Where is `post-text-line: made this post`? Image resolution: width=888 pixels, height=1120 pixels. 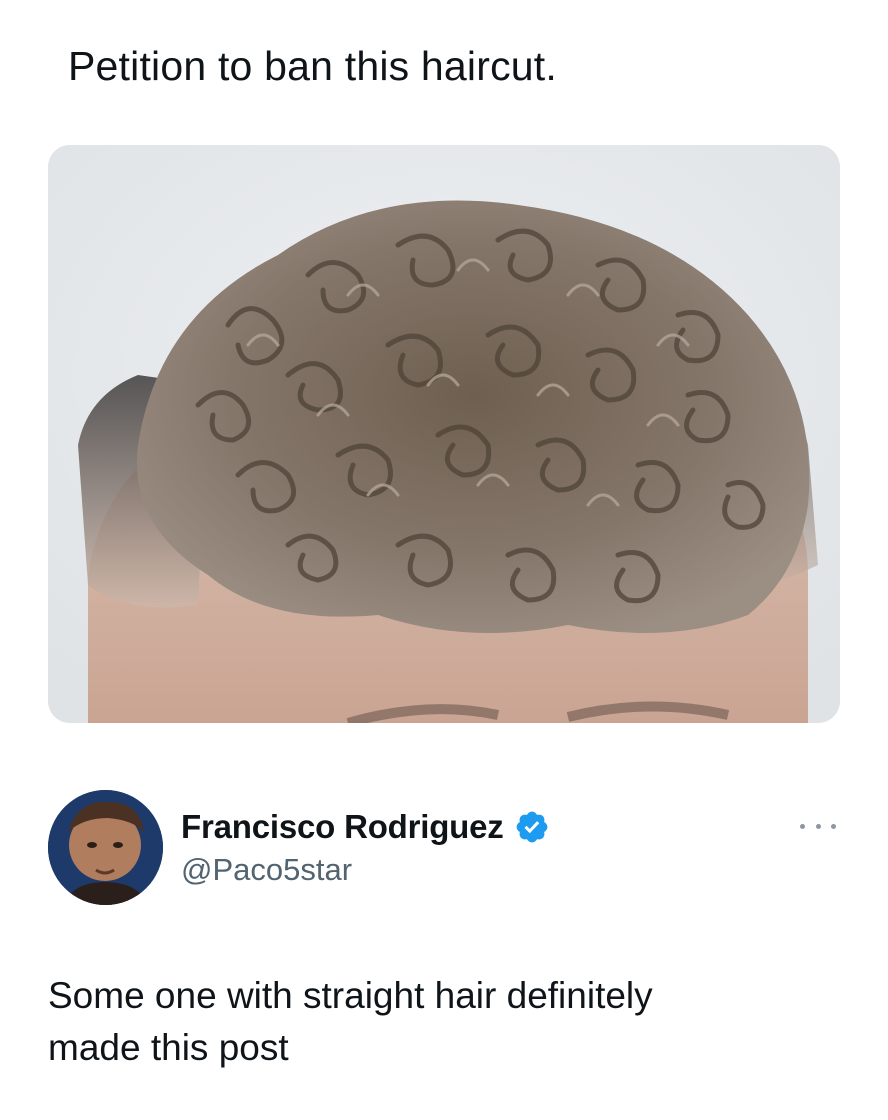
post-text-line: made this post is located at coordinates (168, 1047).